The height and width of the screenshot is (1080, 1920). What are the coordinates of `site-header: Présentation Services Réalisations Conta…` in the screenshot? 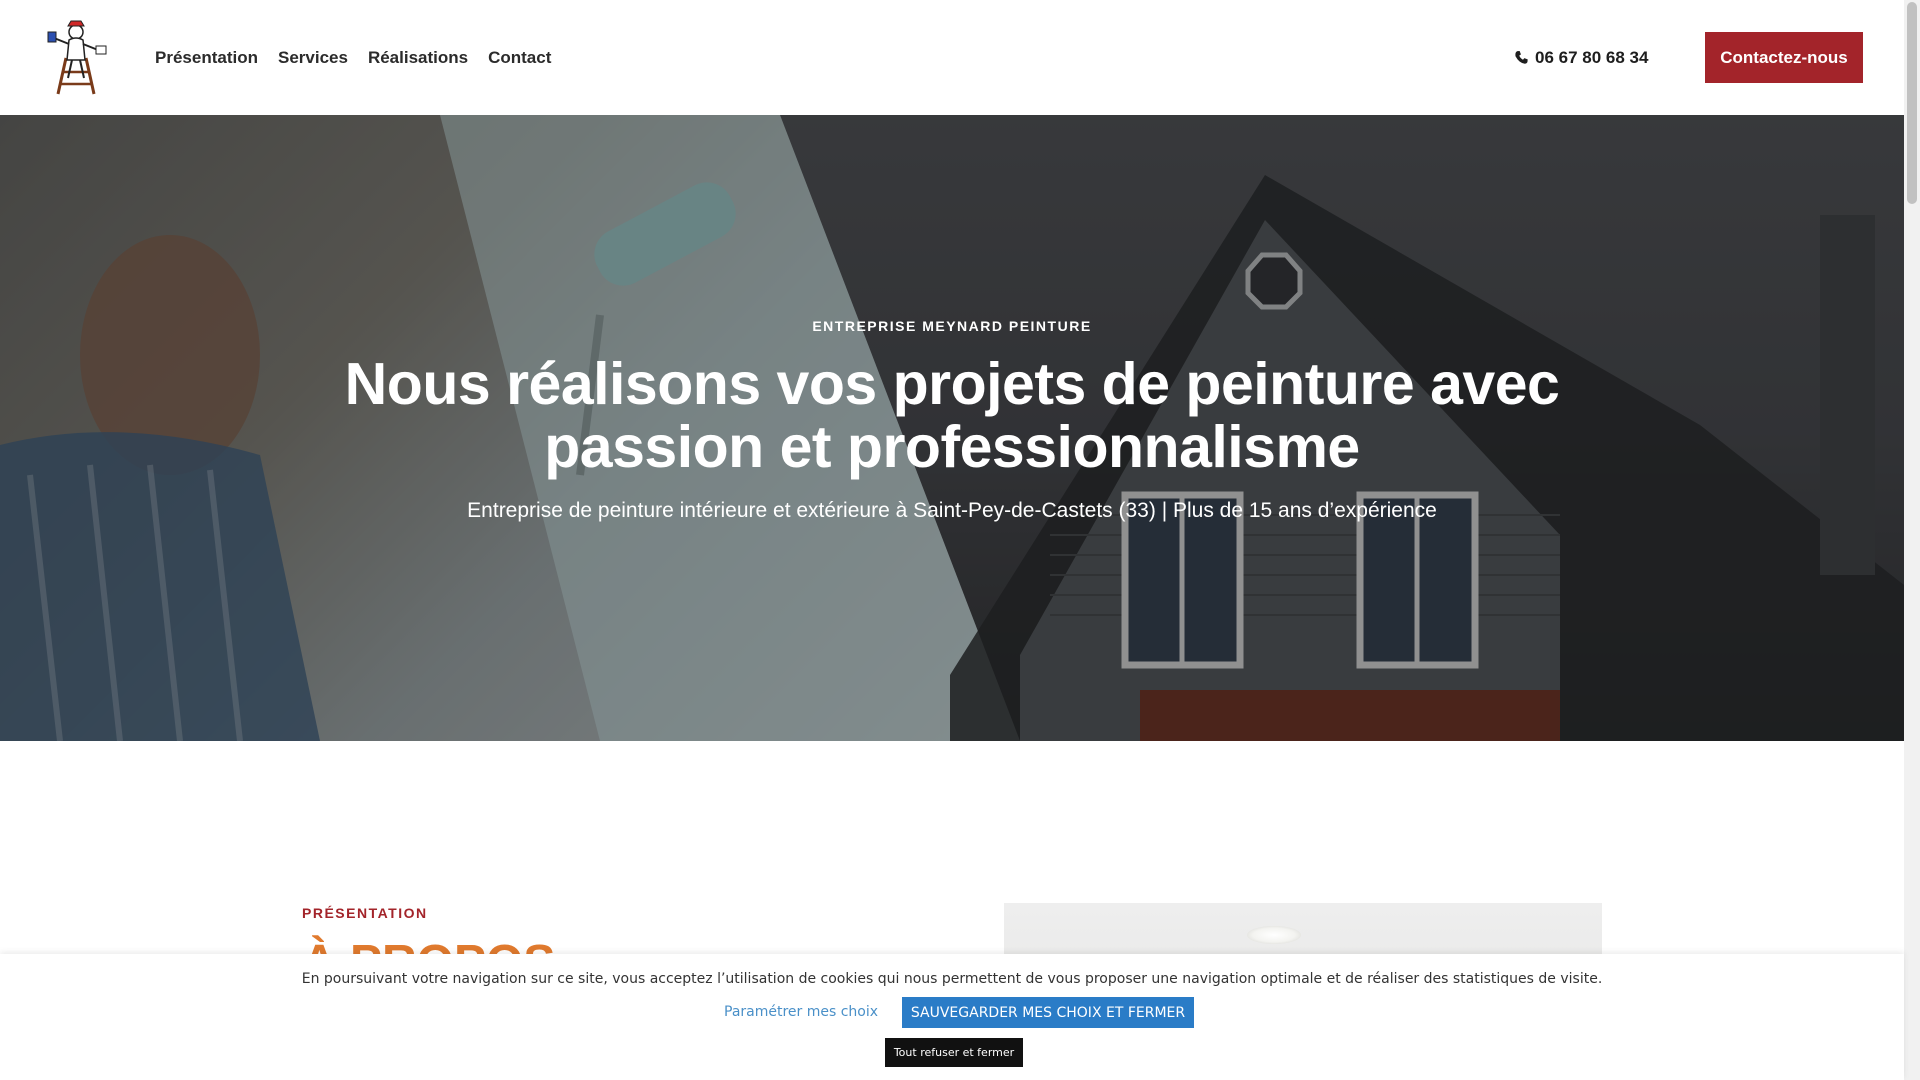 It's located at (952, 57).